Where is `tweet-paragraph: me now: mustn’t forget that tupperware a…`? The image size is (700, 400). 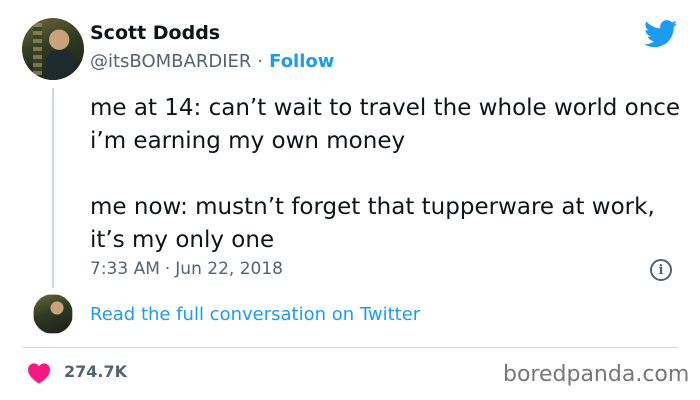
tweet-paragraph: me now: mustn’t forget that tupperware a… is located at coordinates (372, 223).